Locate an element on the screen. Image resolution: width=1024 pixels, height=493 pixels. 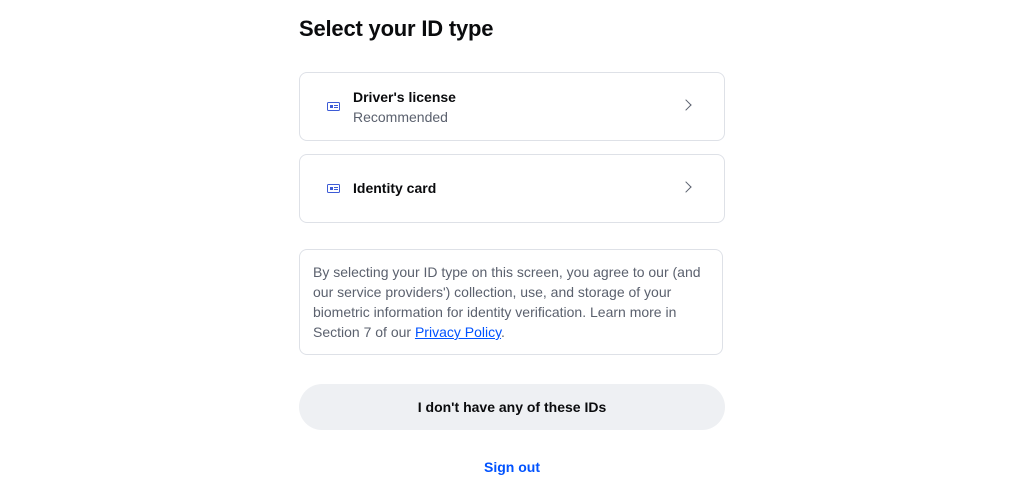
option-identity-card: Identity card is located at coordinates (512, 188).